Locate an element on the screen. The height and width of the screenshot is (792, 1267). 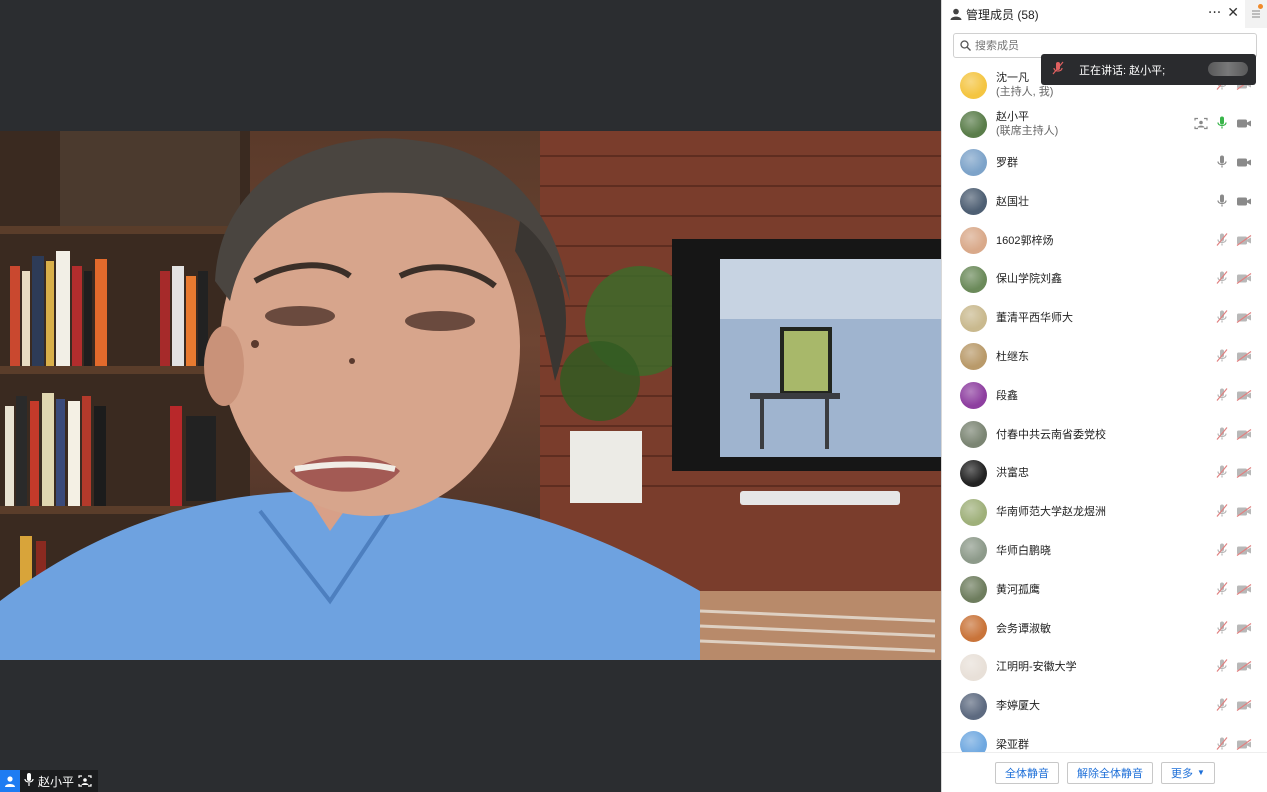
members-panel-footer: 全体静音 解除全体静音 更多 ▼ is located at coordinates (1104, 772).